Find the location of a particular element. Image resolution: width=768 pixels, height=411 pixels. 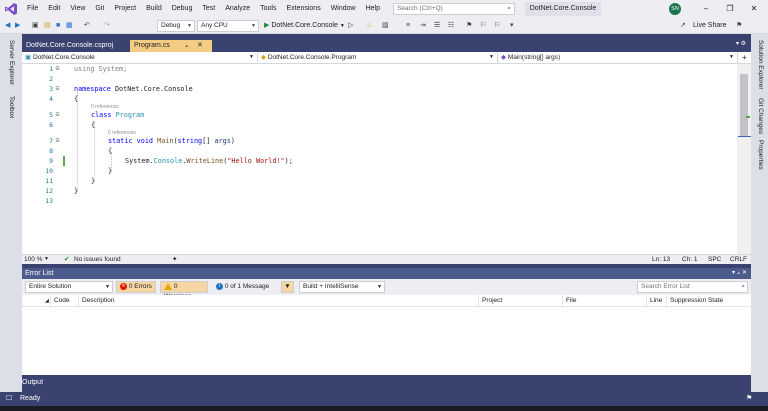

restore-icon: ❐ is located at coordinates (730, 9).